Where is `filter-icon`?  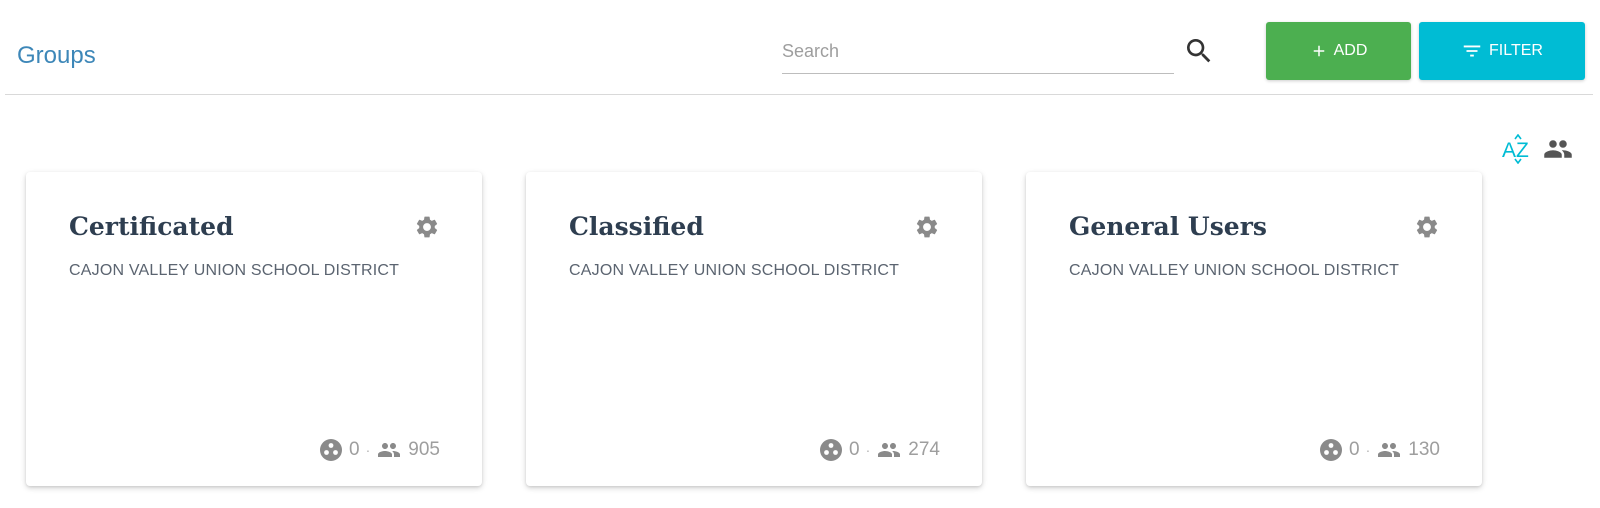 filter-icon is located at coordinates (1472, 51).